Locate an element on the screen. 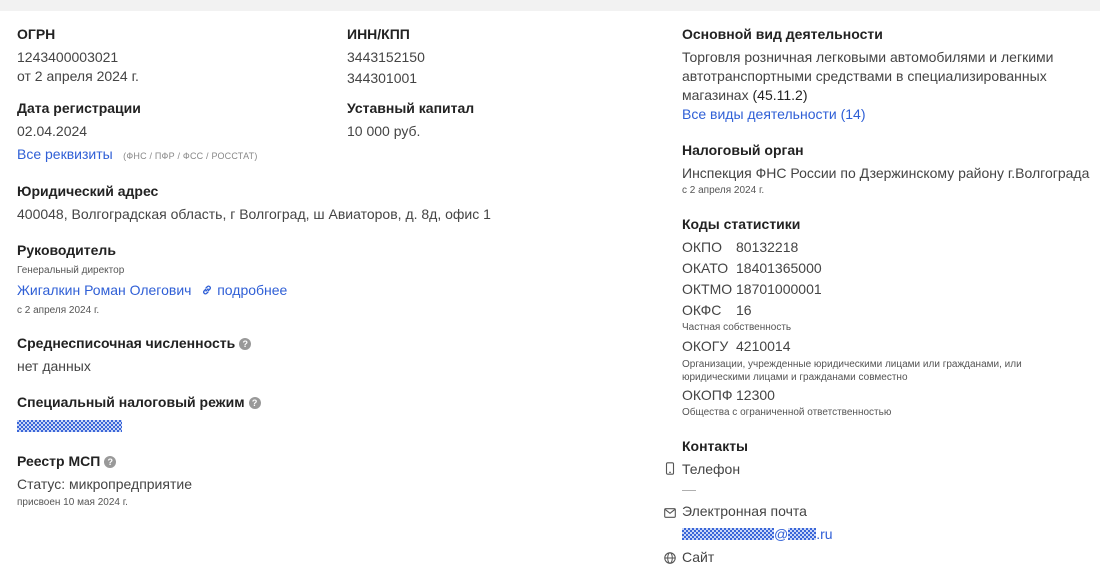 This screenshot has width=1100, height=575. address-label: Юридический адрес is located at coordinates (88, 191).